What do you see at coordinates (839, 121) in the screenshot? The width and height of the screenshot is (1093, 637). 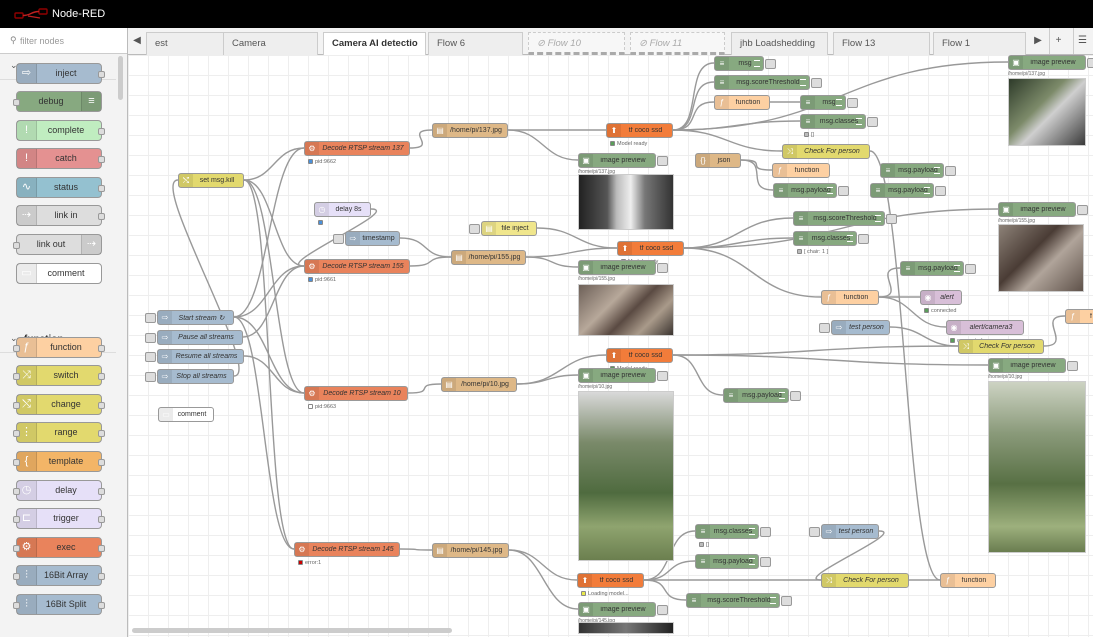 I see `flow-node-classes1: ≡ msg.classes` at bounding box center [839, 121].